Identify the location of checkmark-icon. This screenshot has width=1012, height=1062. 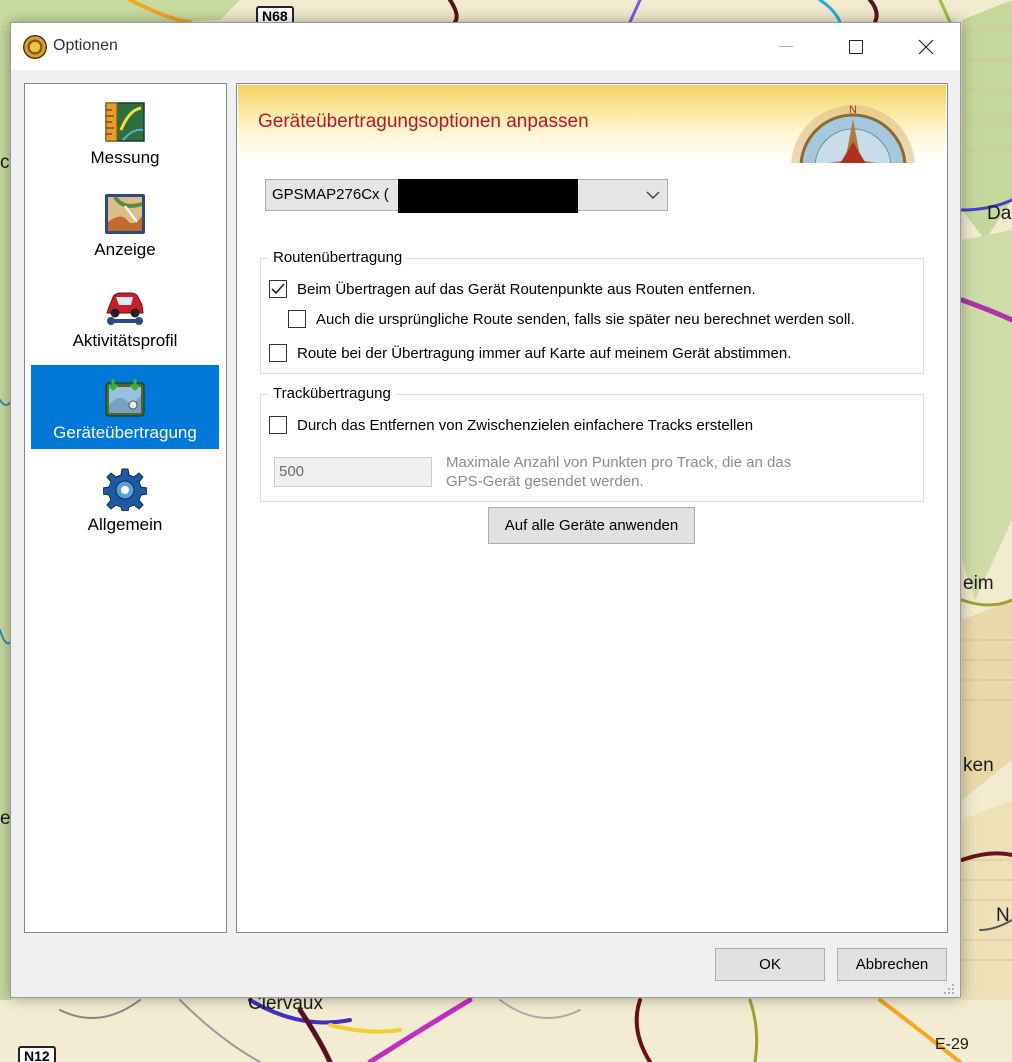
(278, 289).